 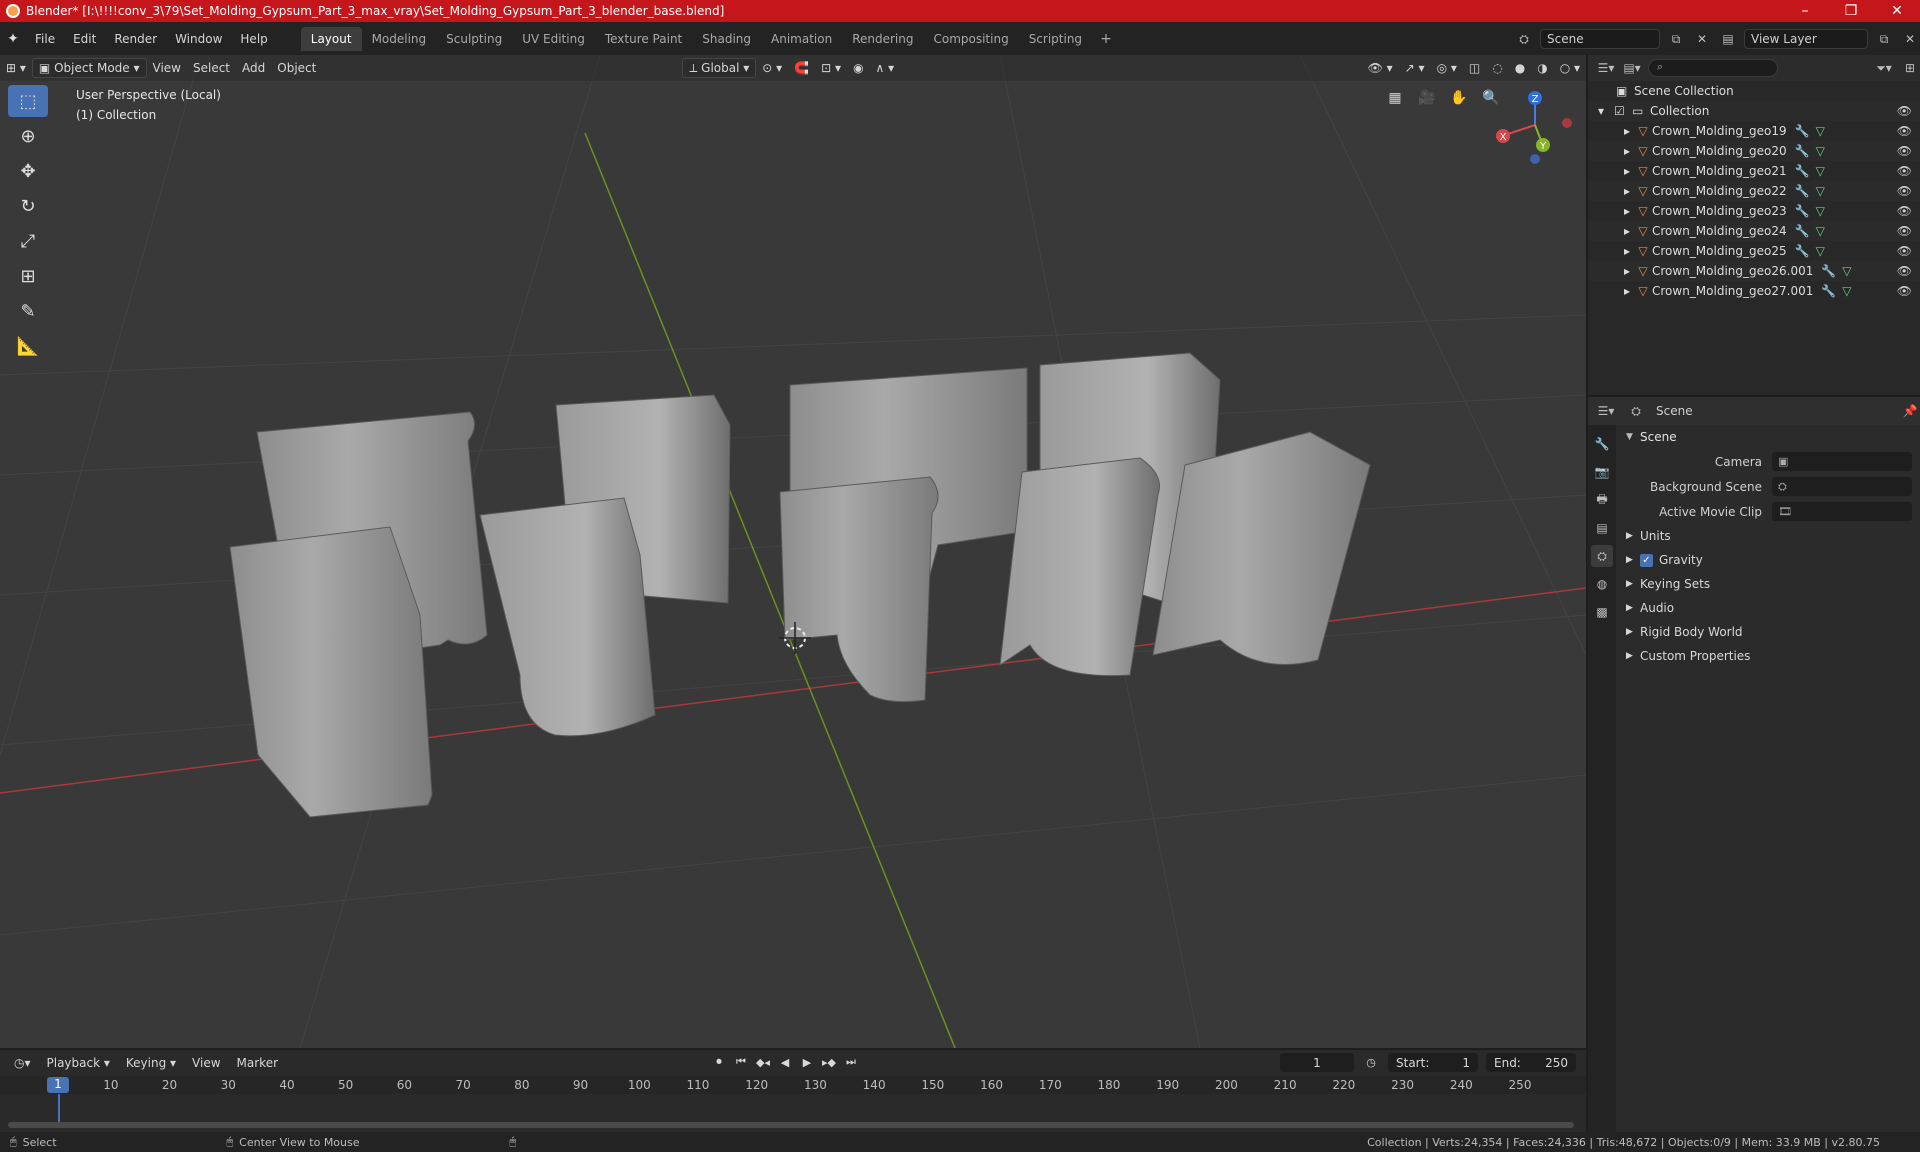 What do you see at coordinates (16, 68) in the screenshot?
I see `editor-type-button: ⊞ ▾` at bounding box center [16, 68].